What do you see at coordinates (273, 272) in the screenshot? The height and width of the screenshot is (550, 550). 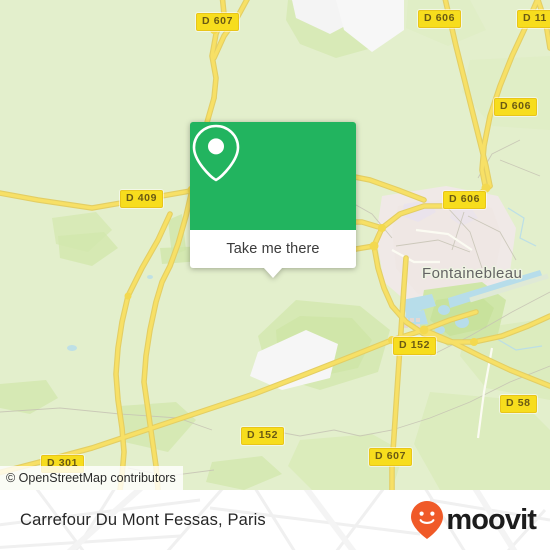 I see `callout-tail` at bounding box center [273, 272].